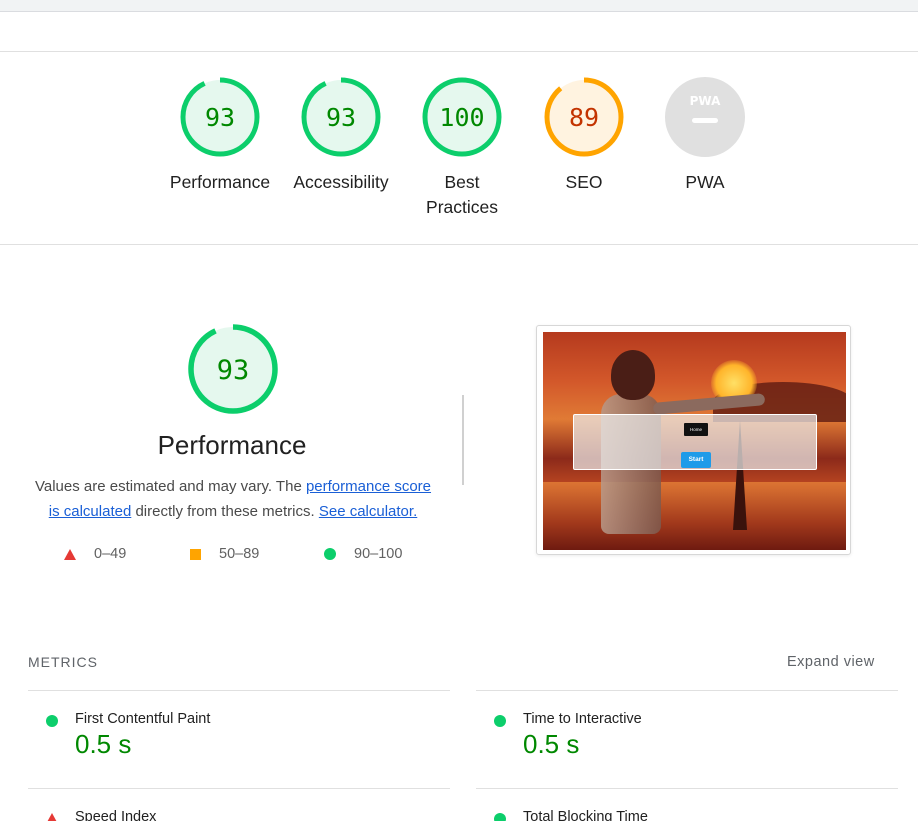 The image size is (918, 821). I want to click on gauge-pwa: PWA PWA, so click(705, 135).